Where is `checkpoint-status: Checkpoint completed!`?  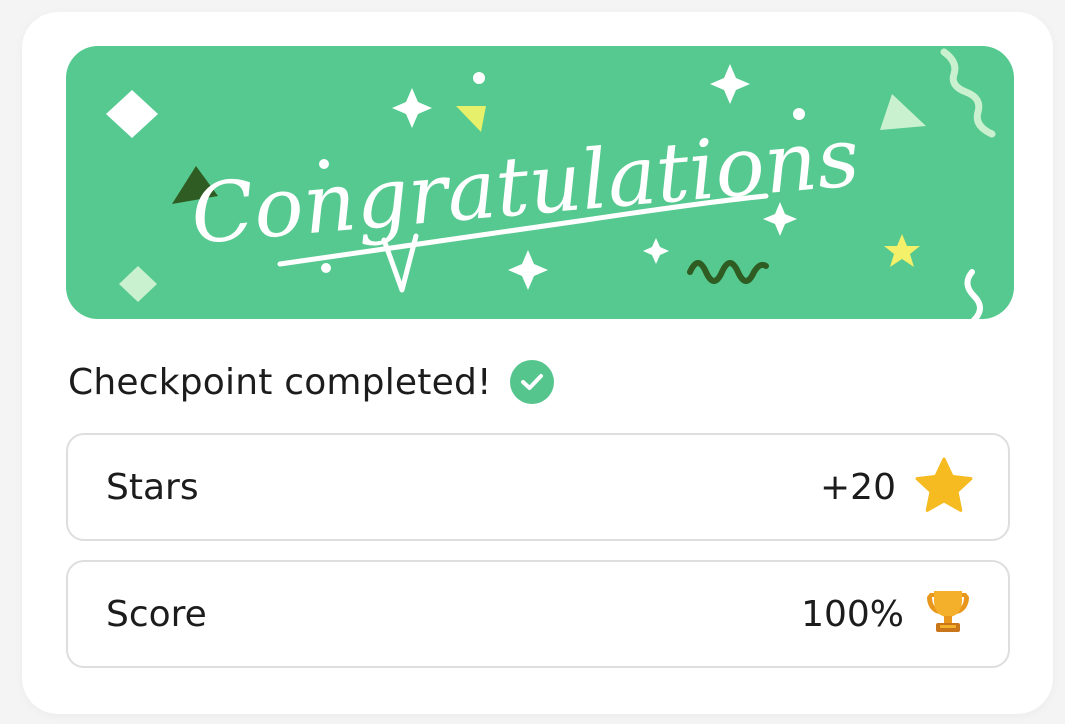
checkpoint-status: Checkpoint completed! is located at coordinates (311, 382).